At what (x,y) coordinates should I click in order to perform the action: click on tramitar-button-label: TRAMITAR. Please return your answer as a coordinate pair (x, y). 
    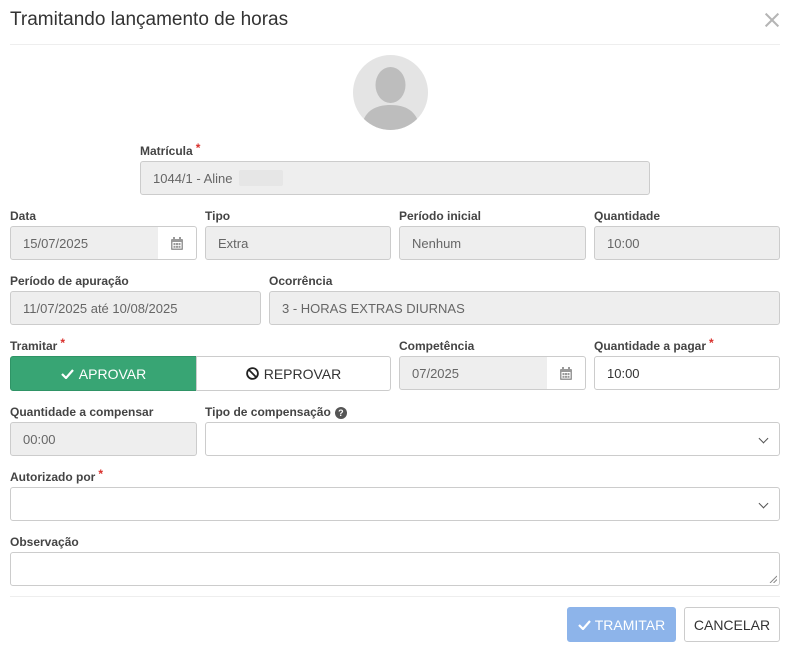
    Looking at the image, I should click on (630, 624).